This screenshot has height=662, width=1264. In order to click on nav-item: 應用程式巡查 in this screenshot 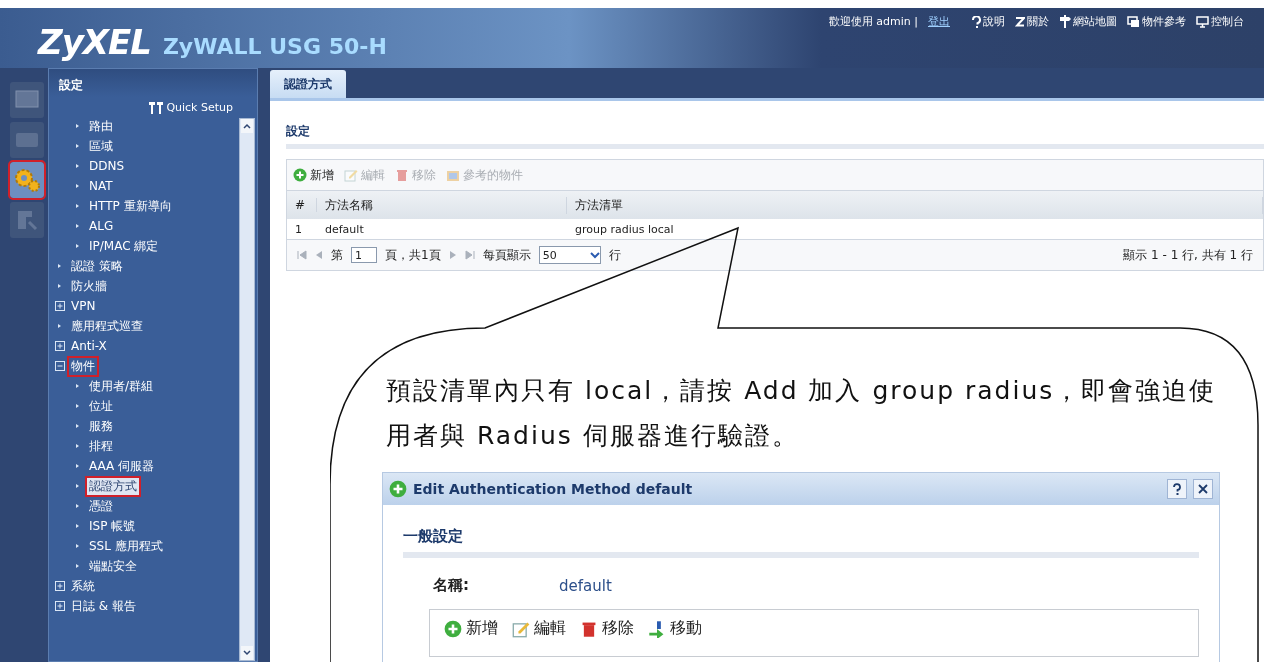, I will do `click(107, 326)`.